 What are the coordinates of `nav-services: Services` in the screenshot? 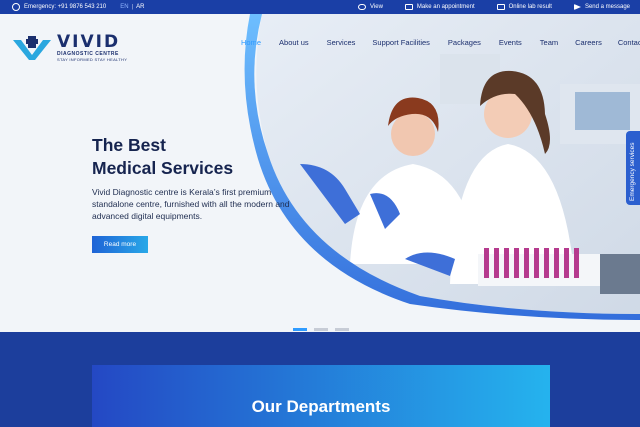 It's located at (341, 42).